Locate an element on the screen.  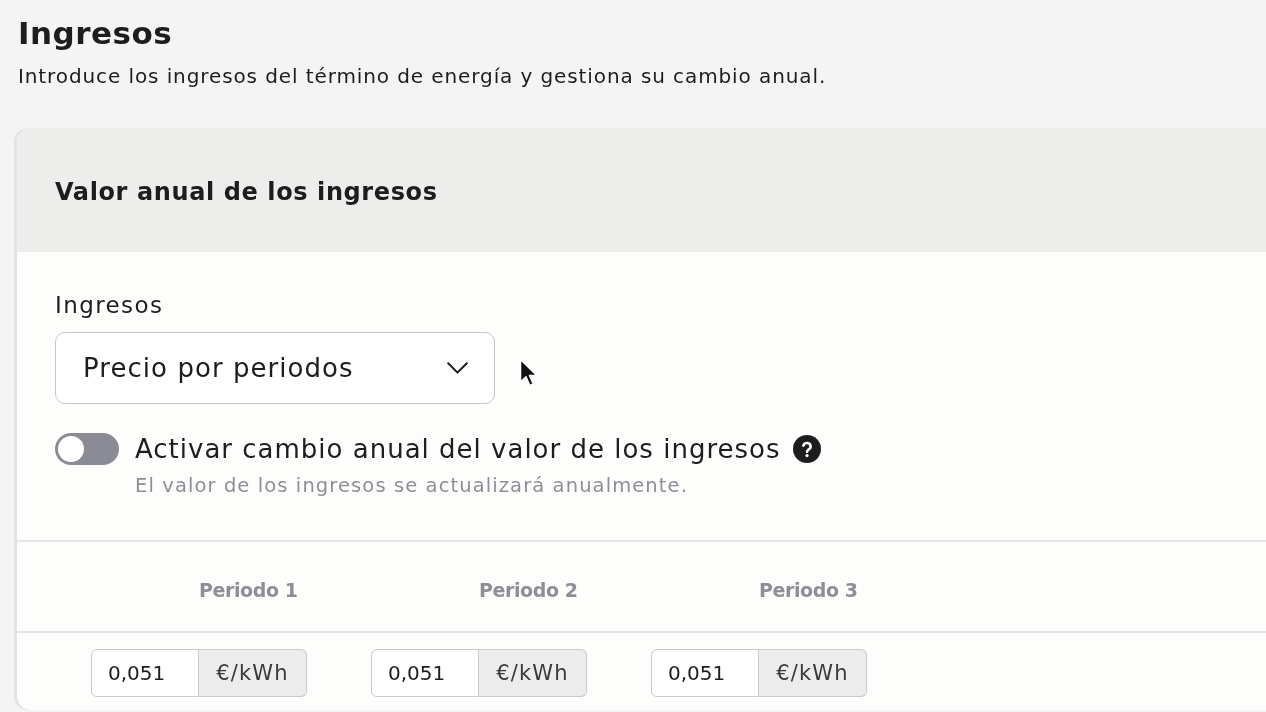
column-header: Periodo 2 is located at coordinates (528, 589).